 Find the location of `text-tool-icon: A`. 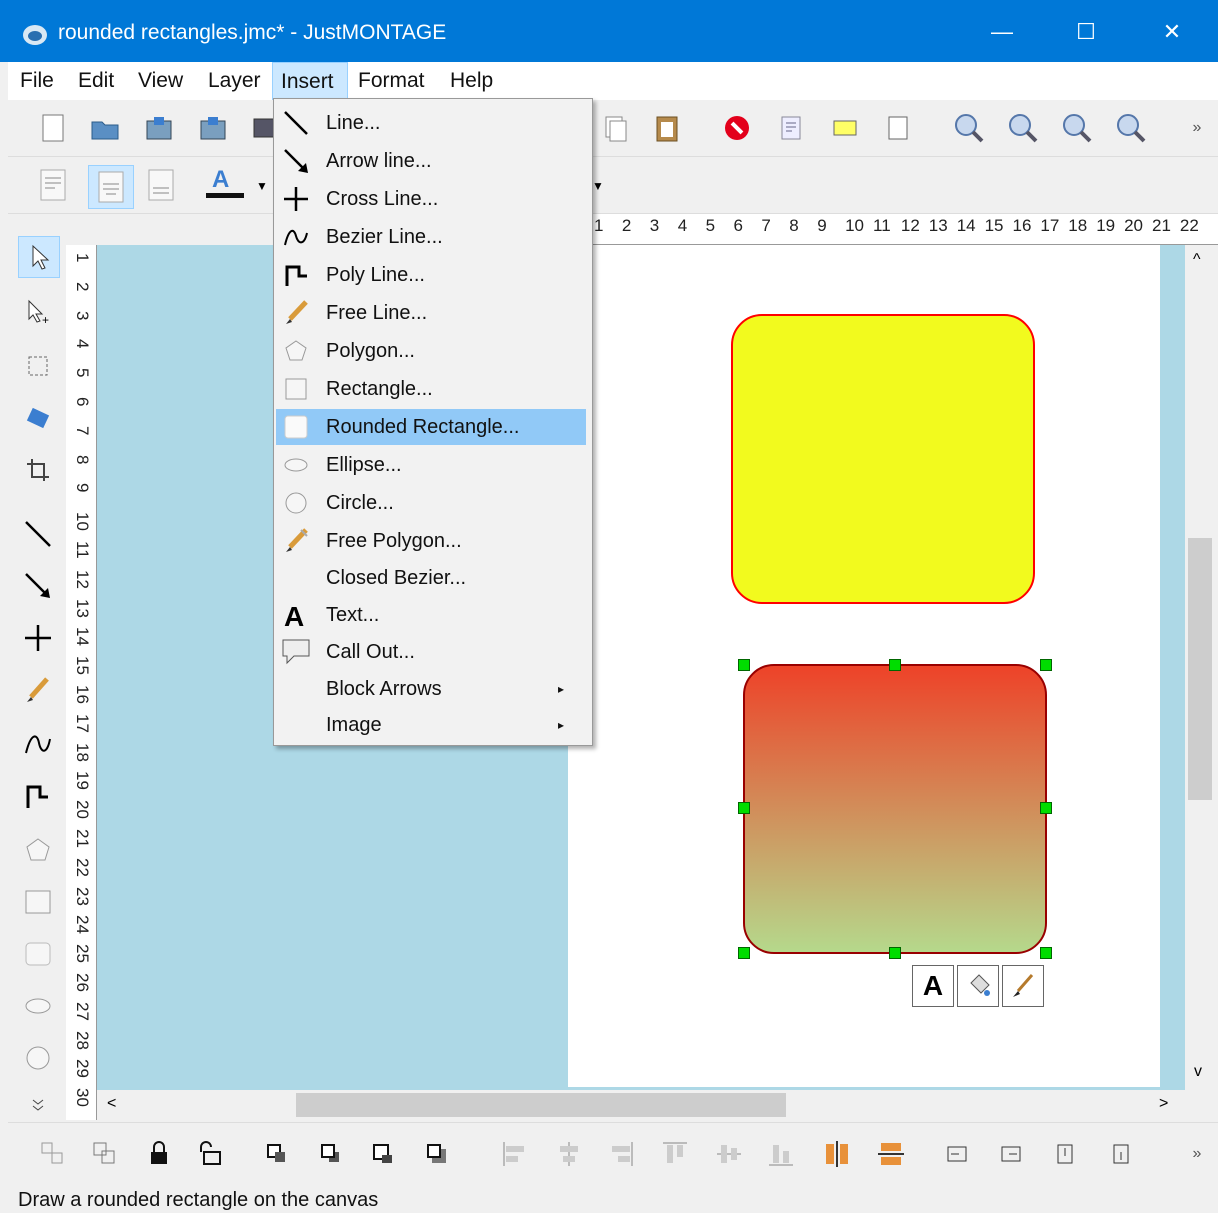

text-tool-icon: A is located at coordinates (933, 986).